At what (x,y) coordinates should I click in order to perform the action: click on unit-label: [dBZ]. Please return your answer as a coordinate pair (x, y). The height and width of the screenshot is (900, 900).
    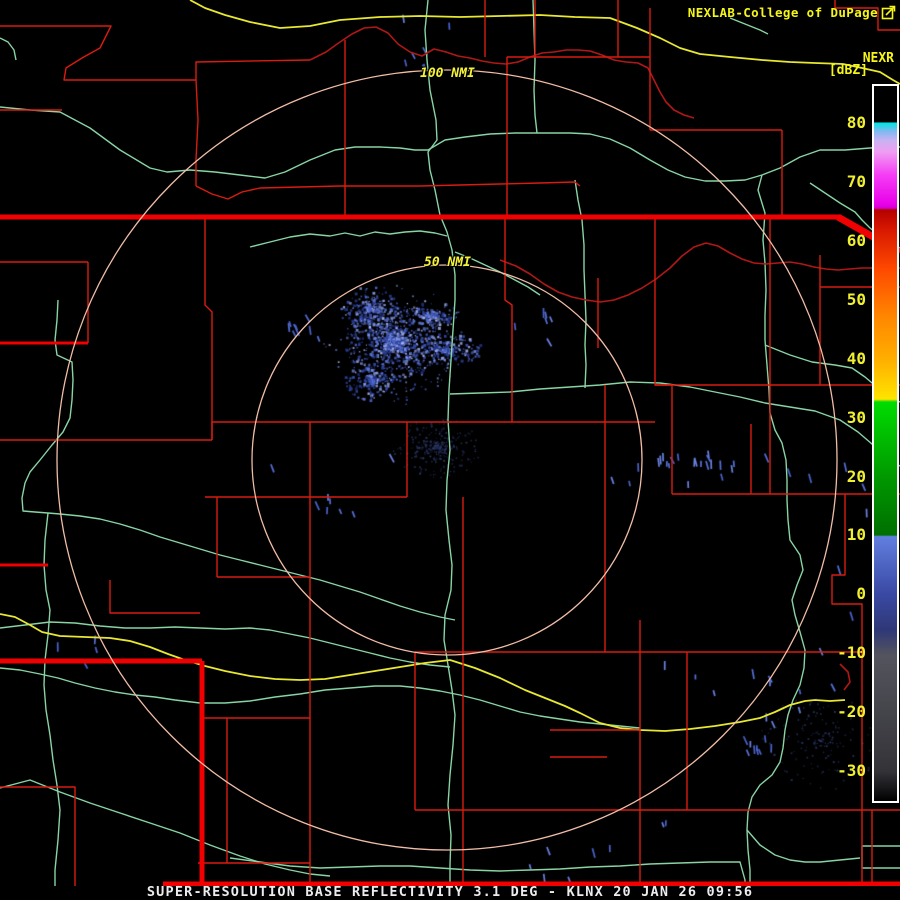
    Looking at the image, I should click on (848, 70).